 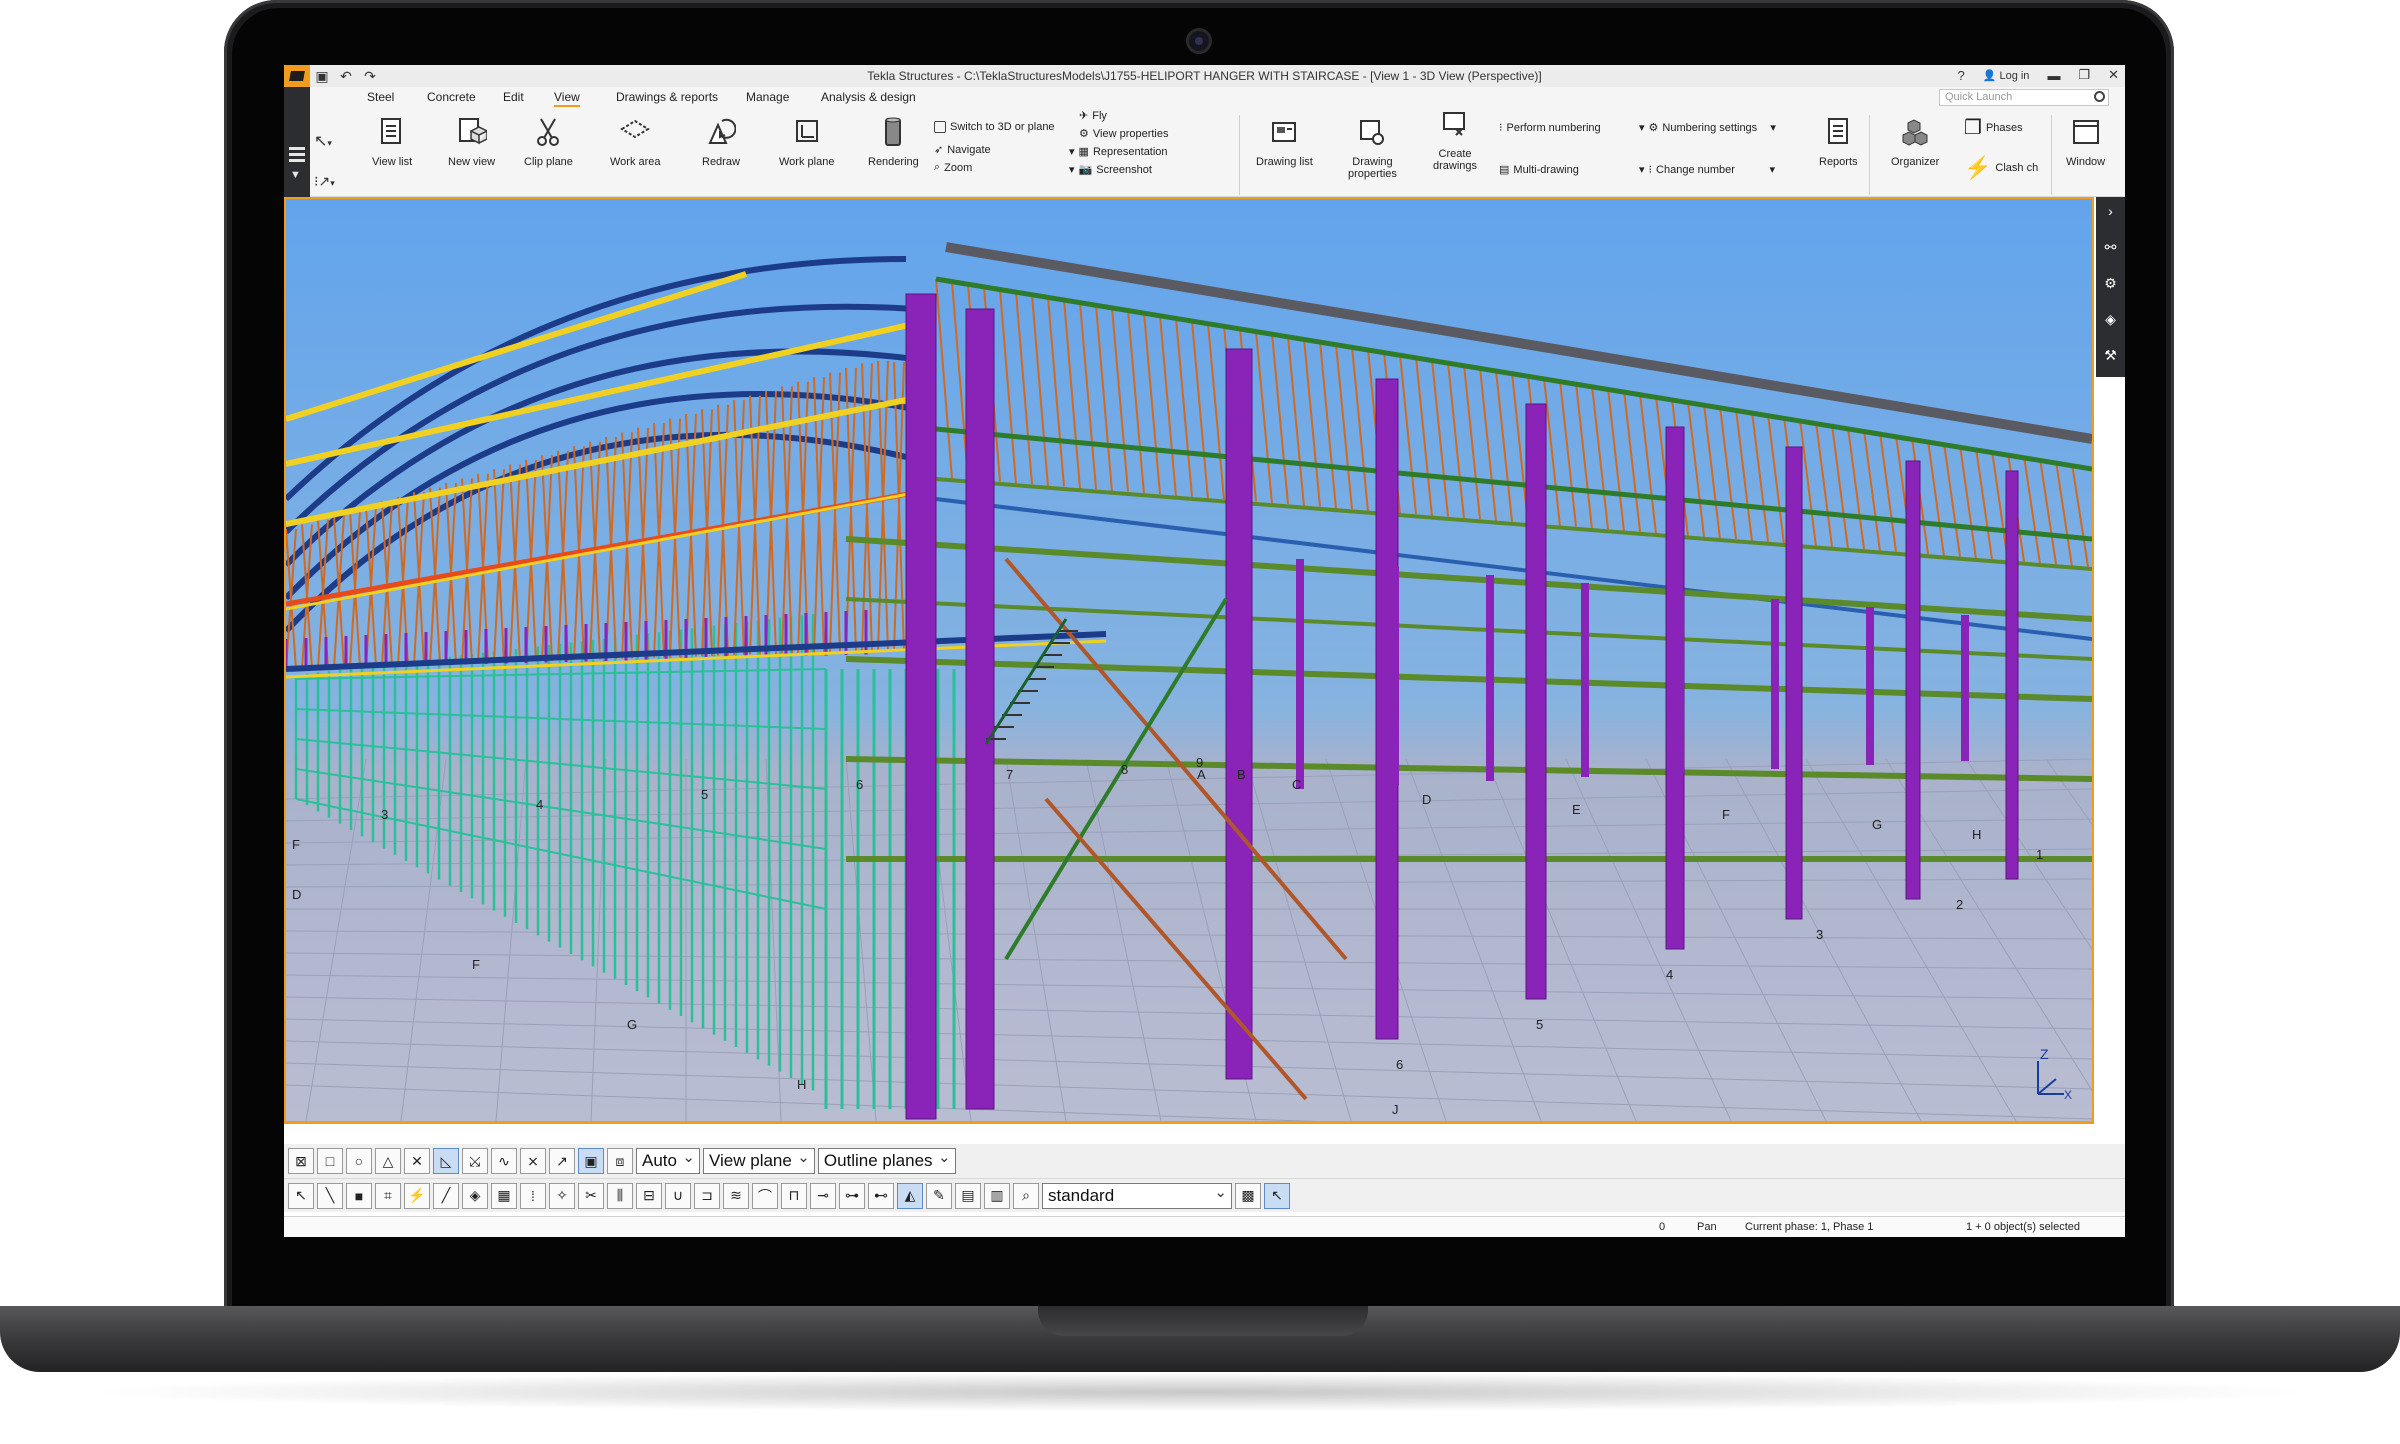 What do you see at coordinates (1137, 1195) in the screenshot?
I see `standard-select: standard` at bounding box center [1137, 1195].